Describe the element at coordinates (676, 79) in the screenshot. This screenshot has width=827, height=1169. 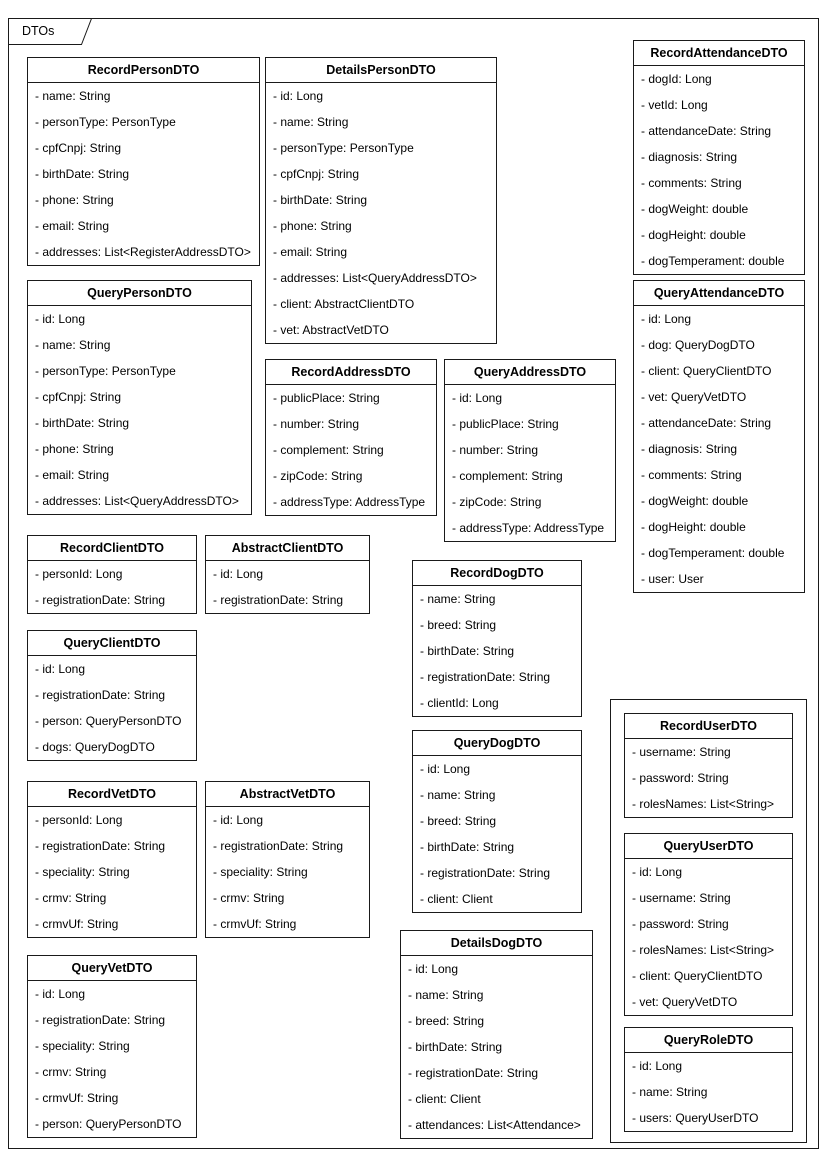
I see `class-attribute: - dogId: Long` at that location.